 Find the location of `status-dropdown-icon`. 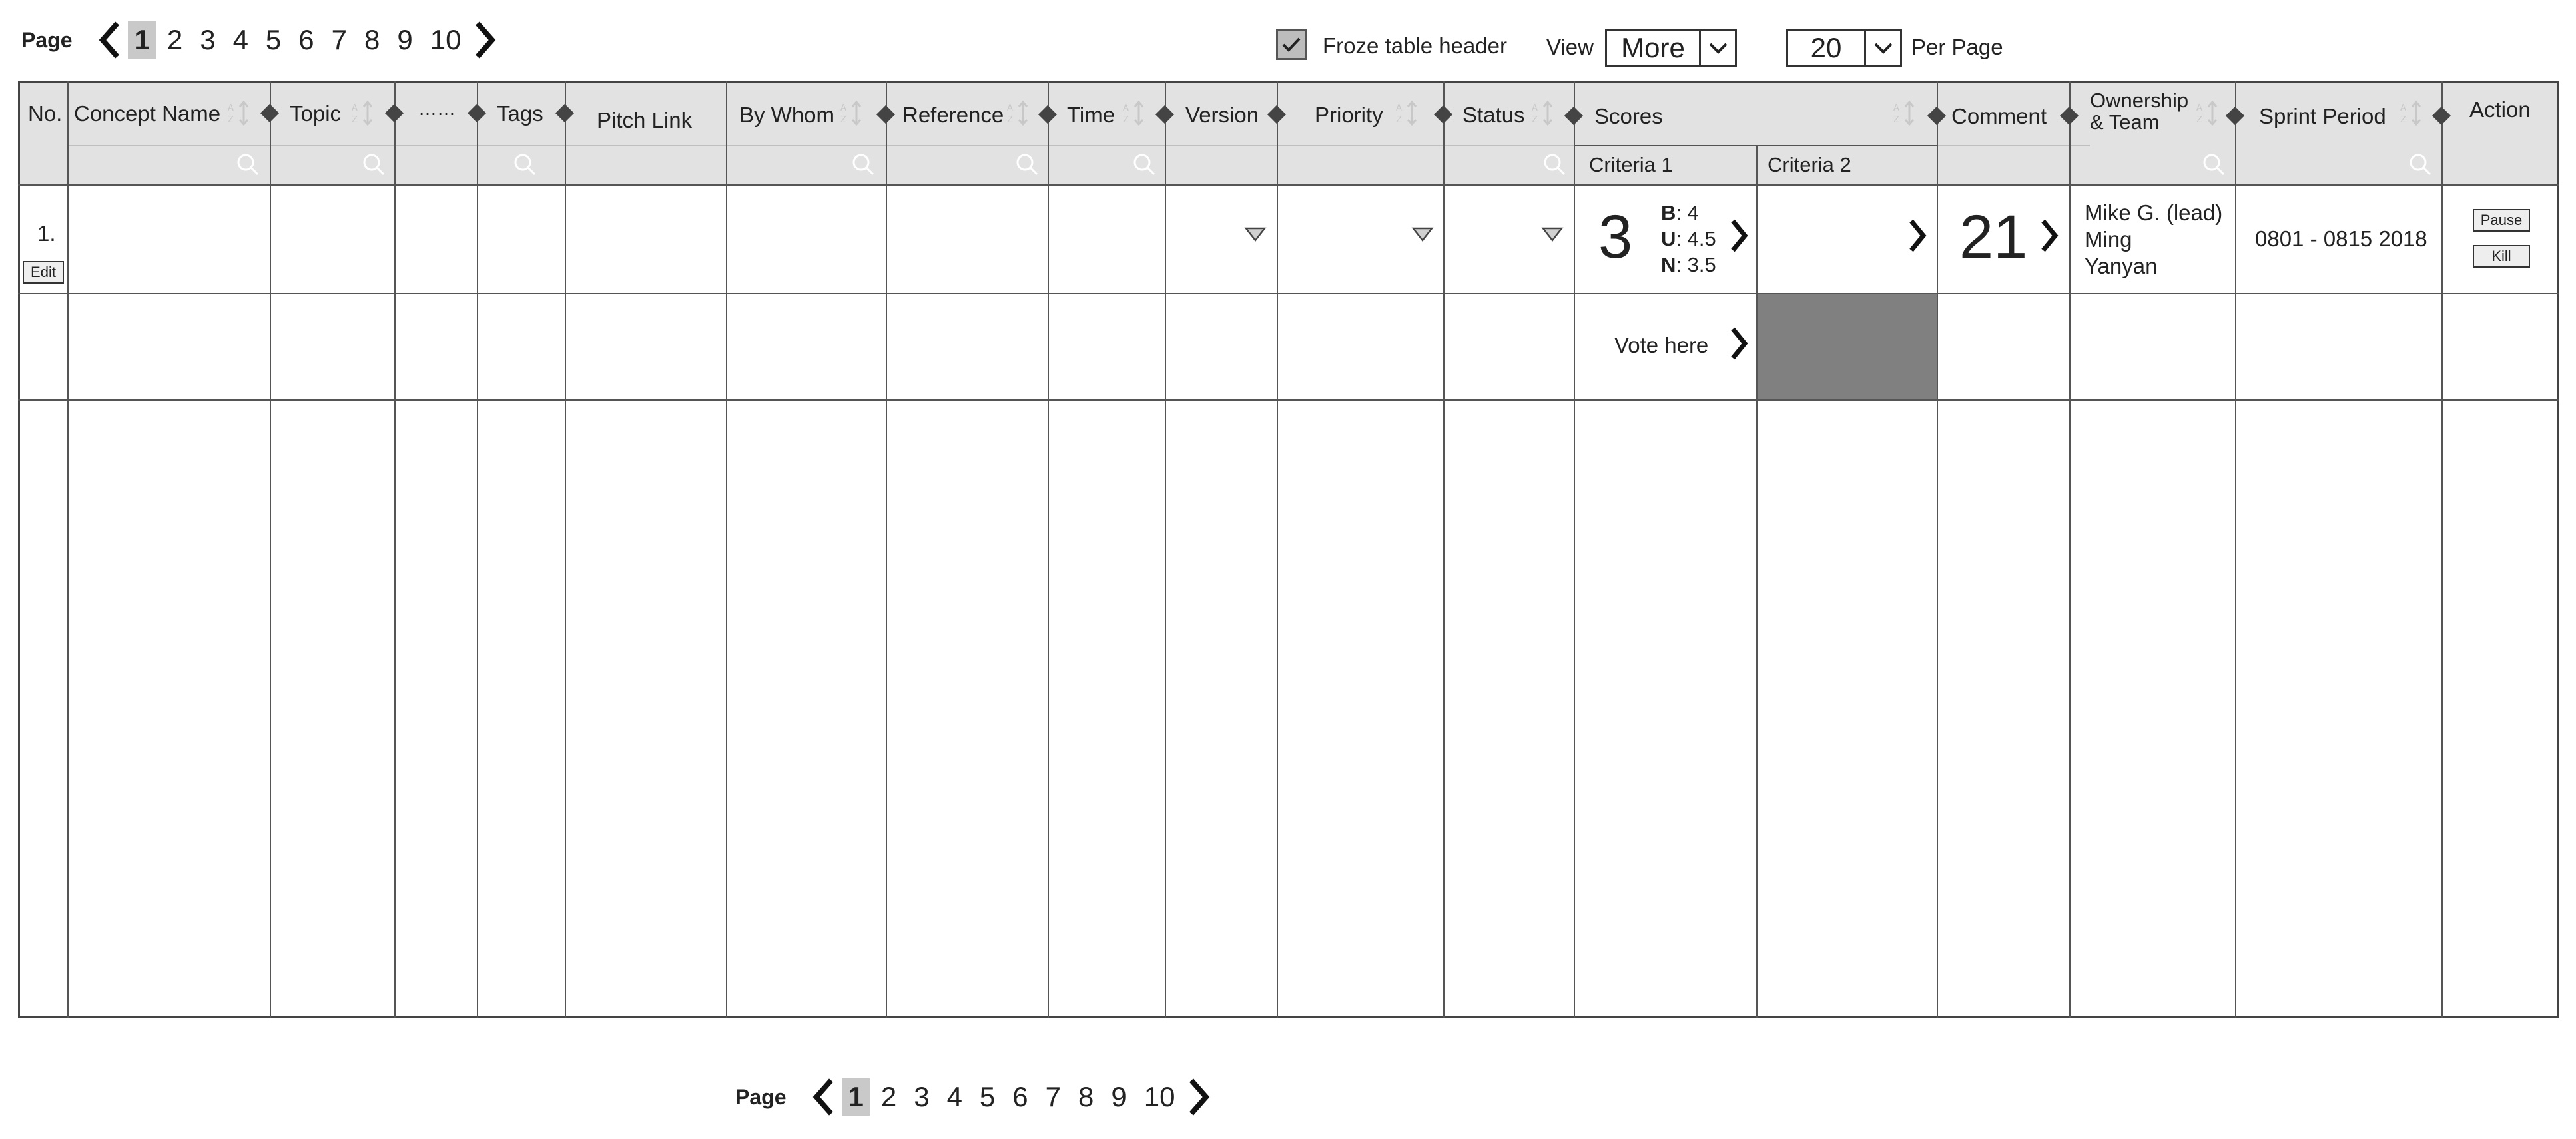

status-dropdown-icon is located at coordinates (1552, 234).